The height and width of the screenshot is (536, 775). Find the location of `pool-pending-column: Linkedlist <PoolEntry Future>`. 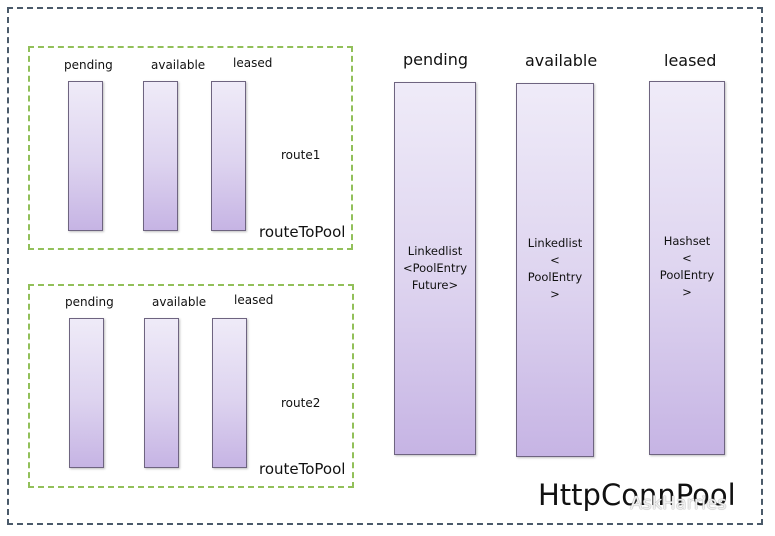

pool-pending-column: Linkedlist <PoolEntry Future> is located at coordinates (435, 268).